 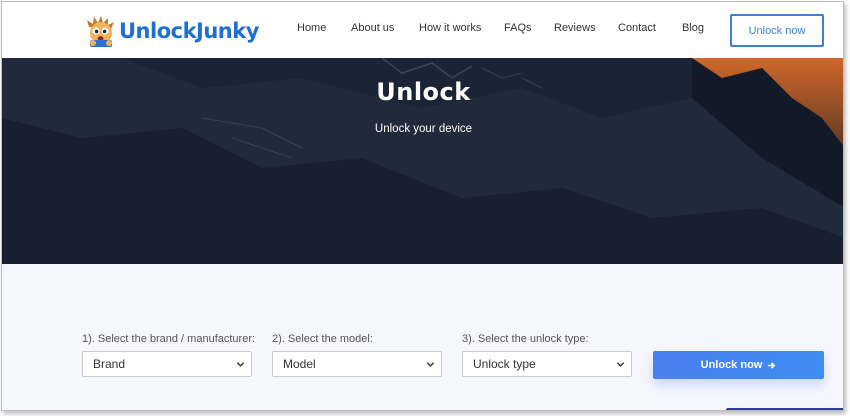 What do you see at coordinates (423, 129) in the screenshot?
I see `page-subtitle: Unlock your device` at bounding box center [423, 129].